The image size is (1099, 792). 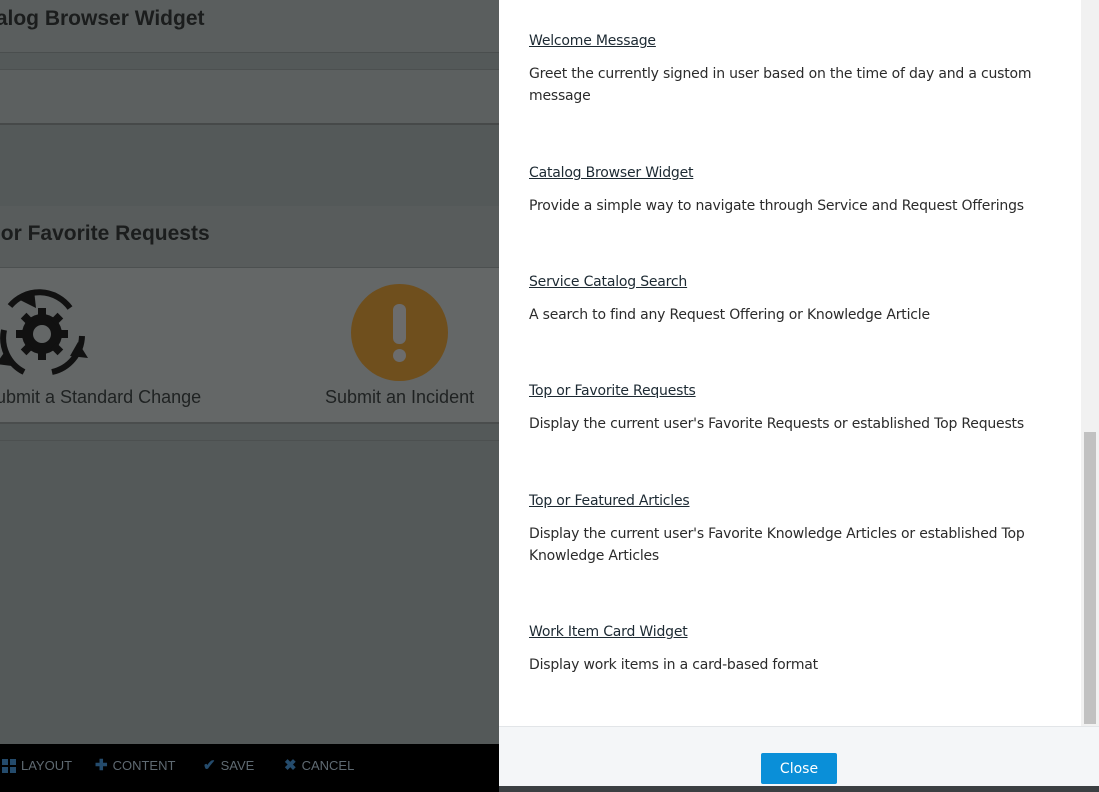 What do you see at coordinates (290, 765) in the screenshot?
I see `x-icon: ✖` at bounding box center [290, 765].